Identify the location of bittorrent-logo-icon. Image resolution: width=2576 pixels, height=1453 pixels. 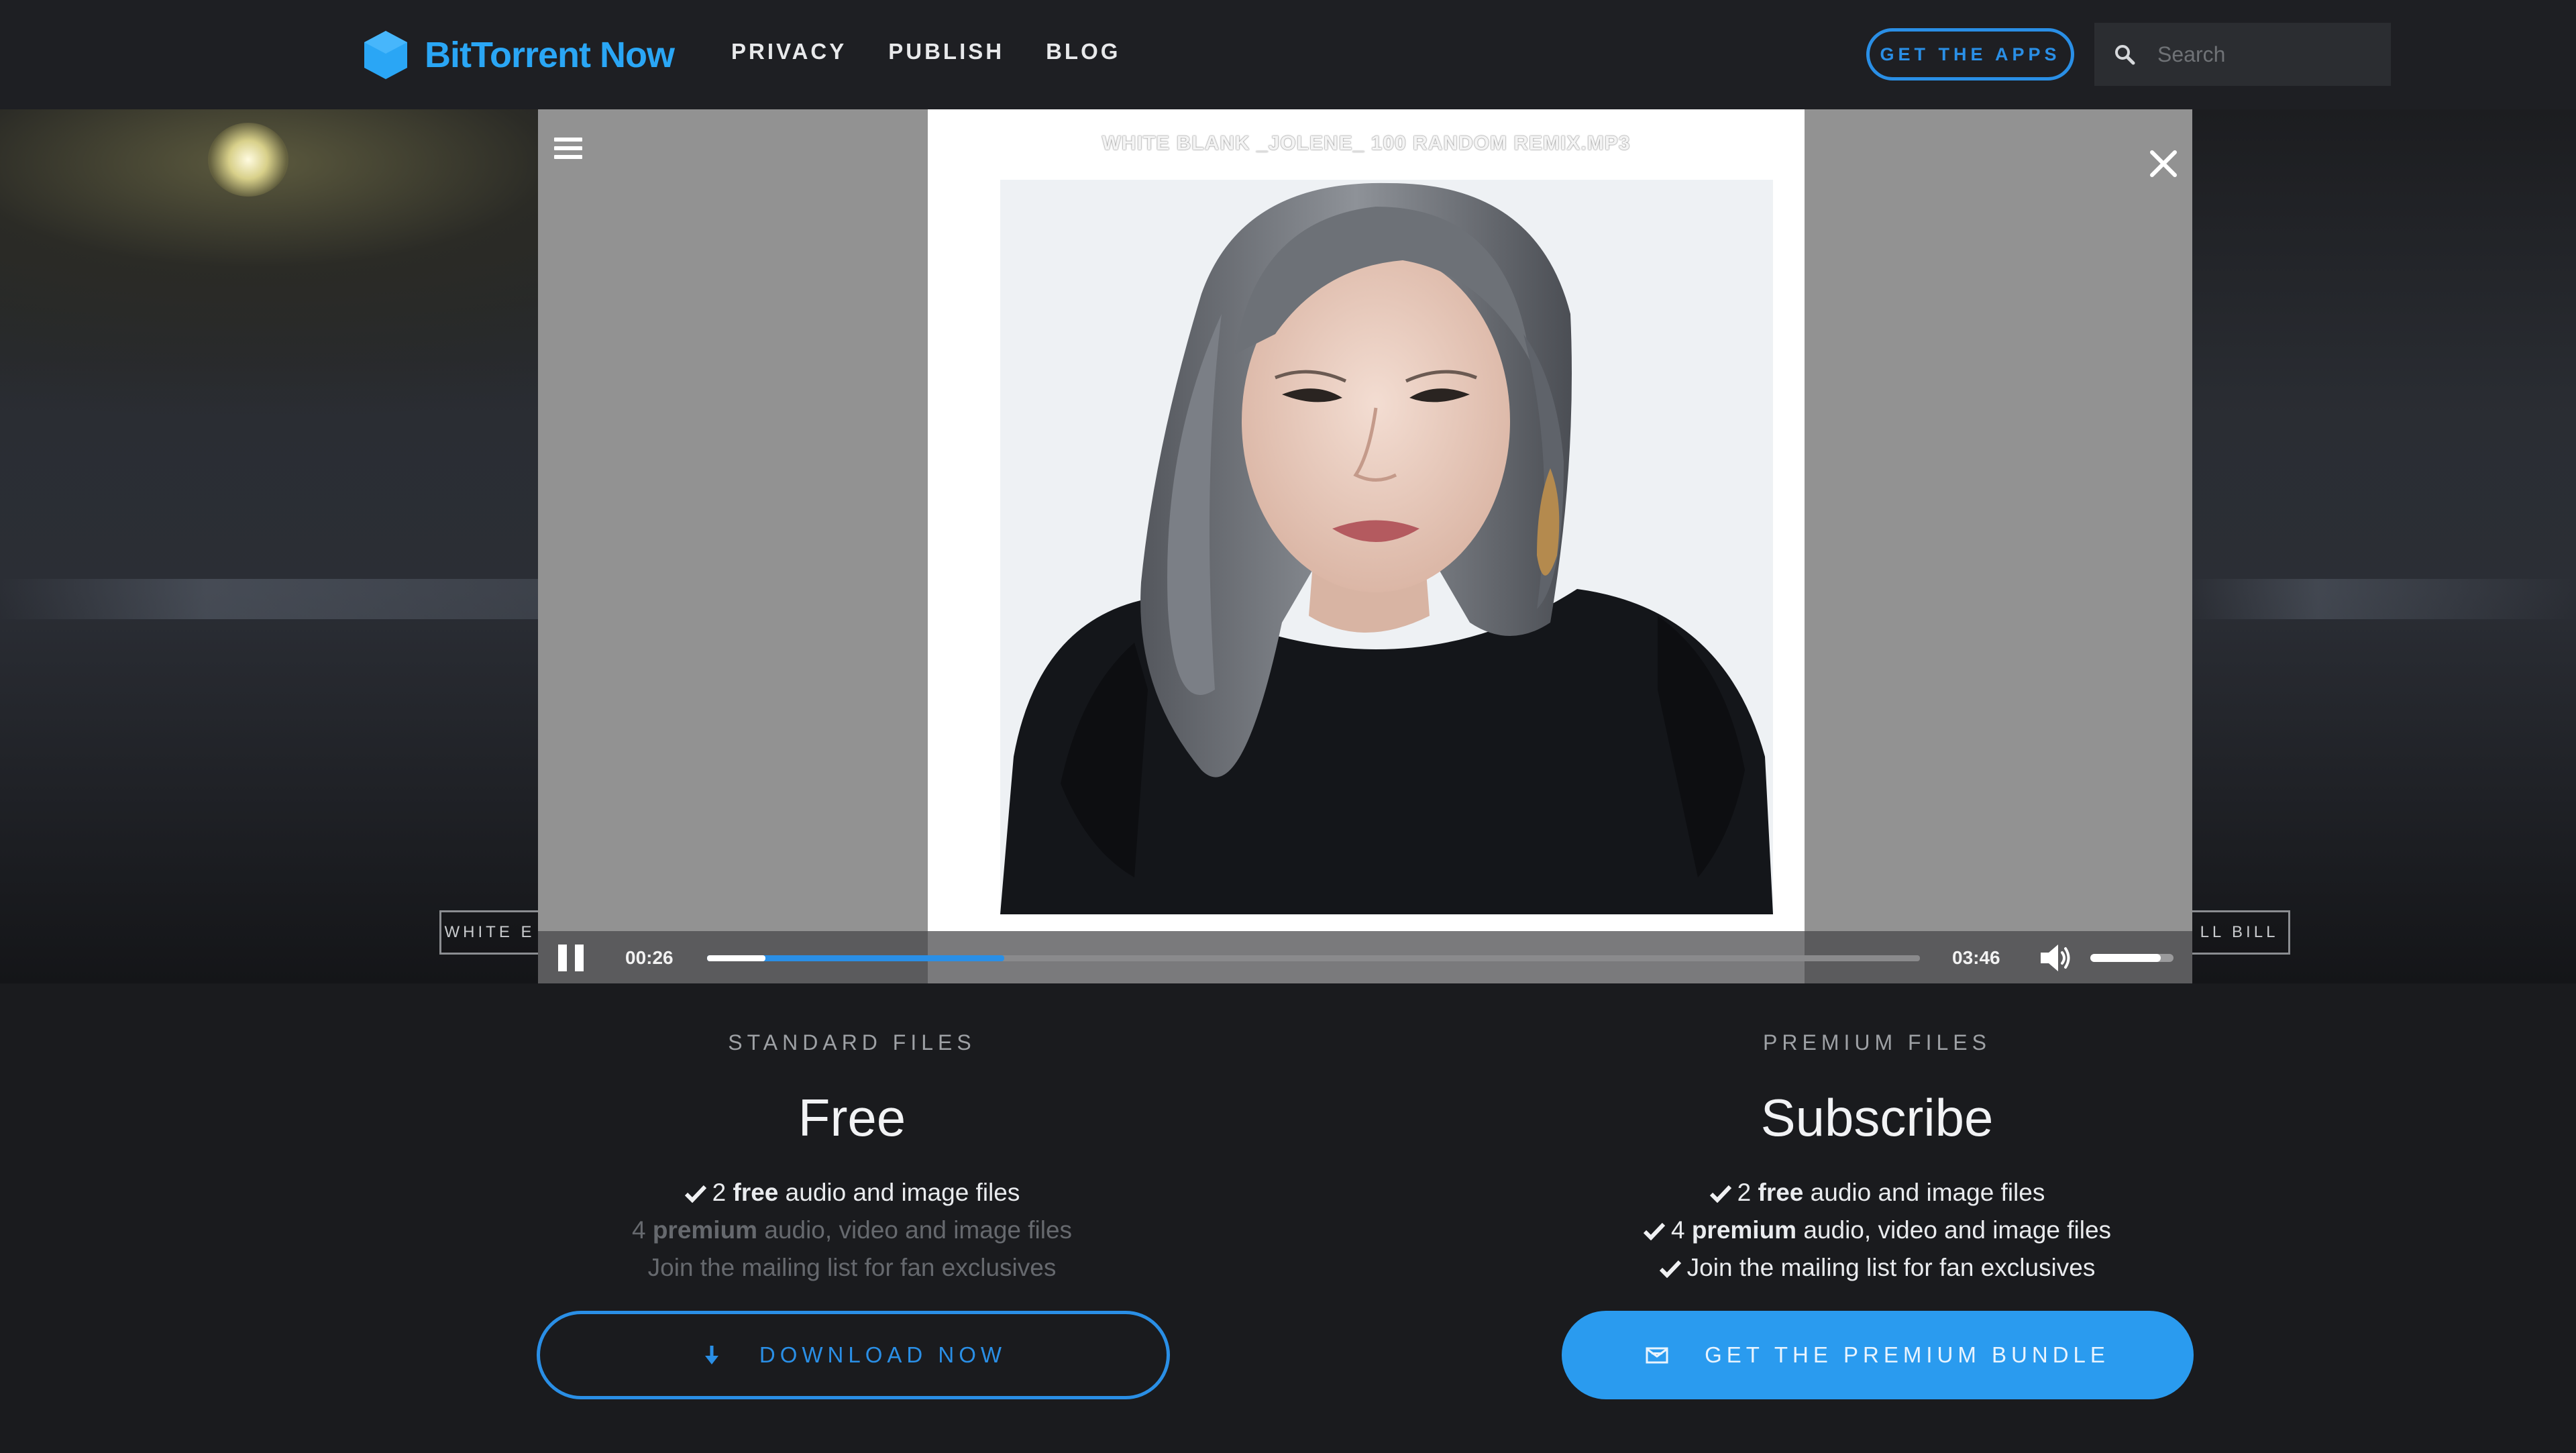
(385, 55).